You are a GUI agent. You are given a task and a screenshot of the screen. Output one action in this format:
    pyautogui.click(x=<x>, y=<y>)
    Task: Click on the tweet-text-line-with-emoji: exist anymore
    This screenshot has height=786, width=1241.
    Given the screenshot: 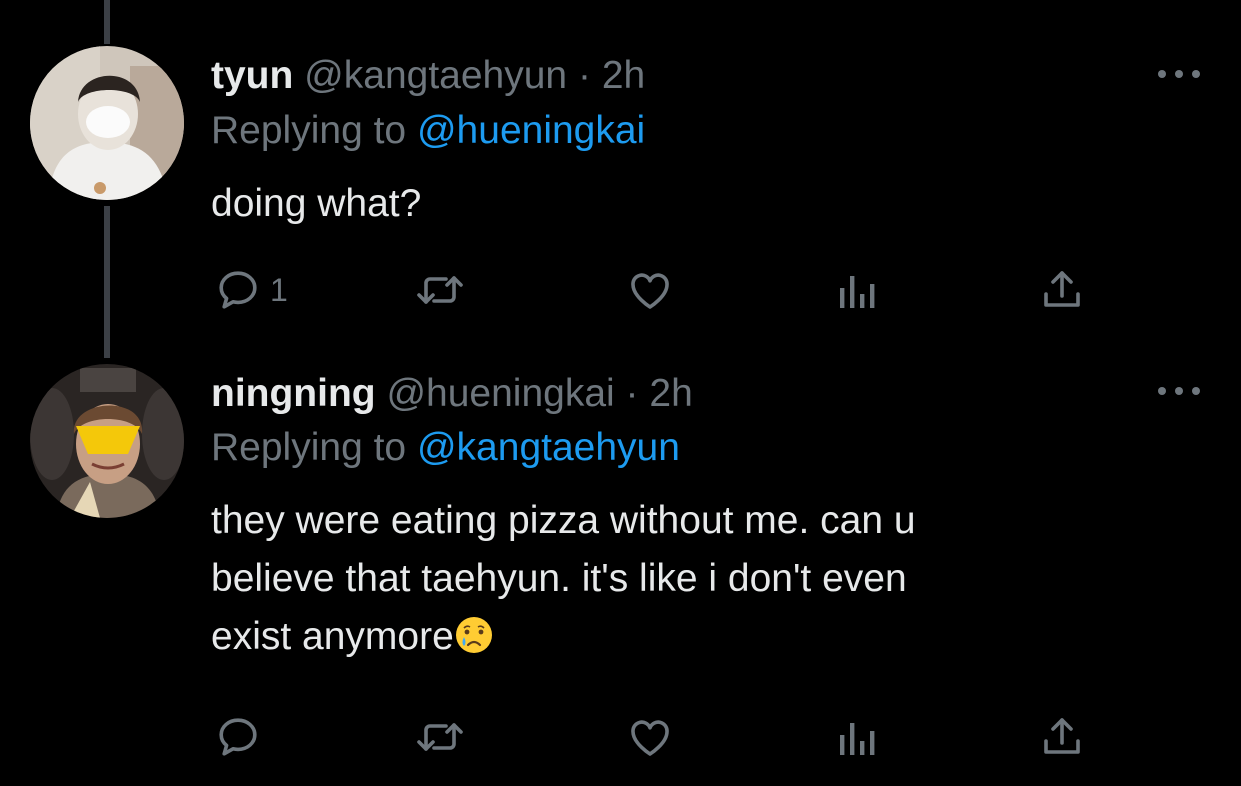 What is the action you would take?
    pyautogui.click(x=691, y=637)
    